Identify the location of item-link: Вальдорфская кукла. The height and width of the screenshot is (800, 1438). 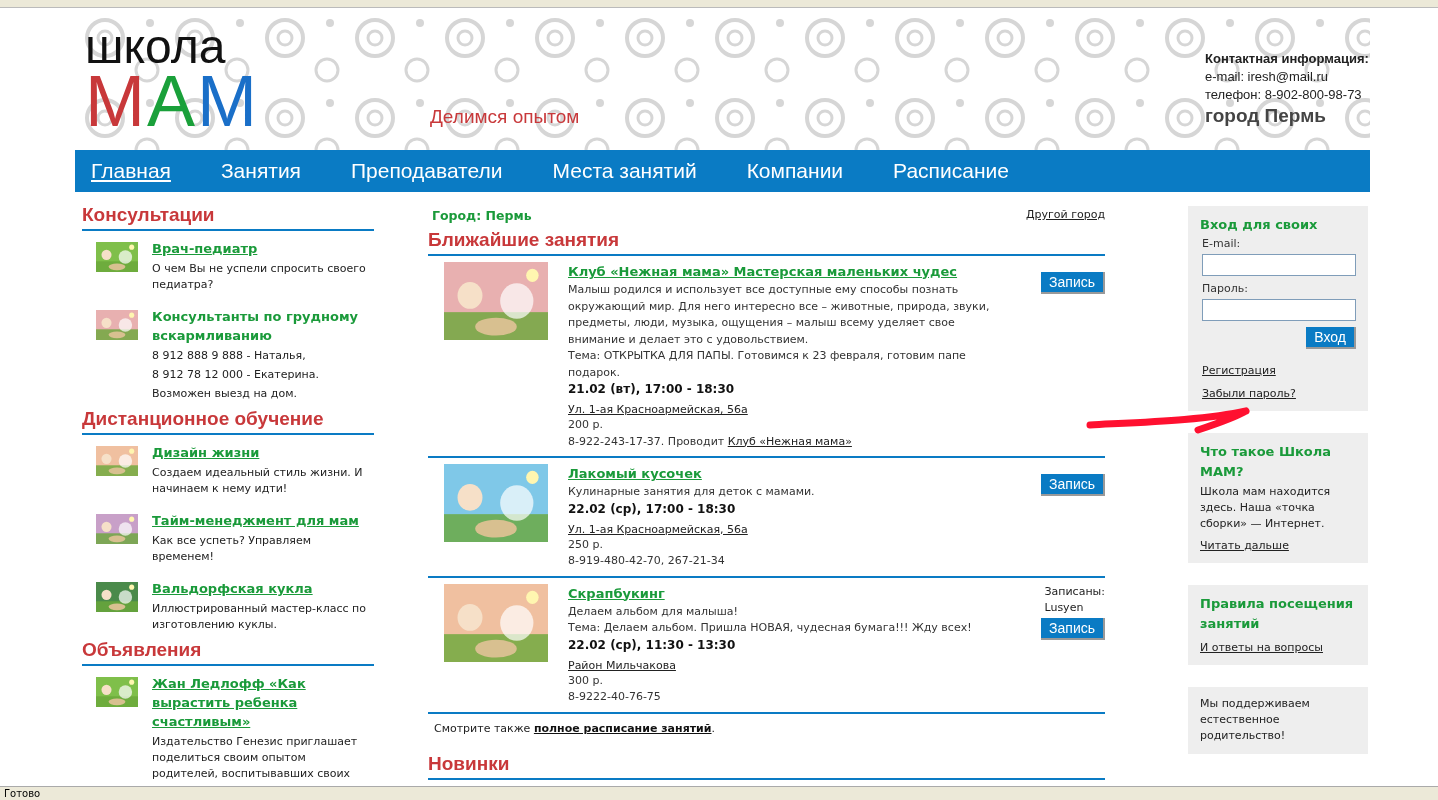
(262, 588).